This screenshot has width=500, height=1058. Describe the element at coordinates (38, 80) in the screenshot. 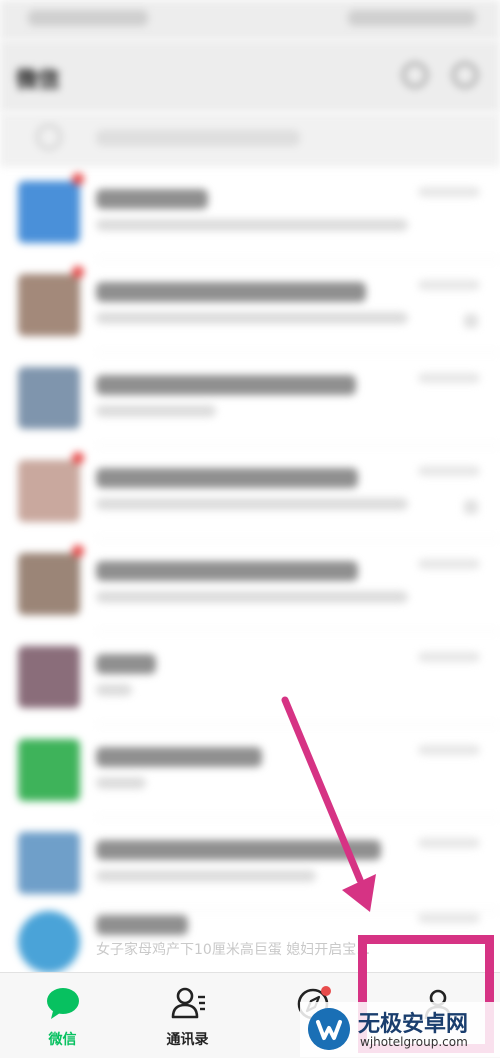

I see `app-title: 微信` at that location.